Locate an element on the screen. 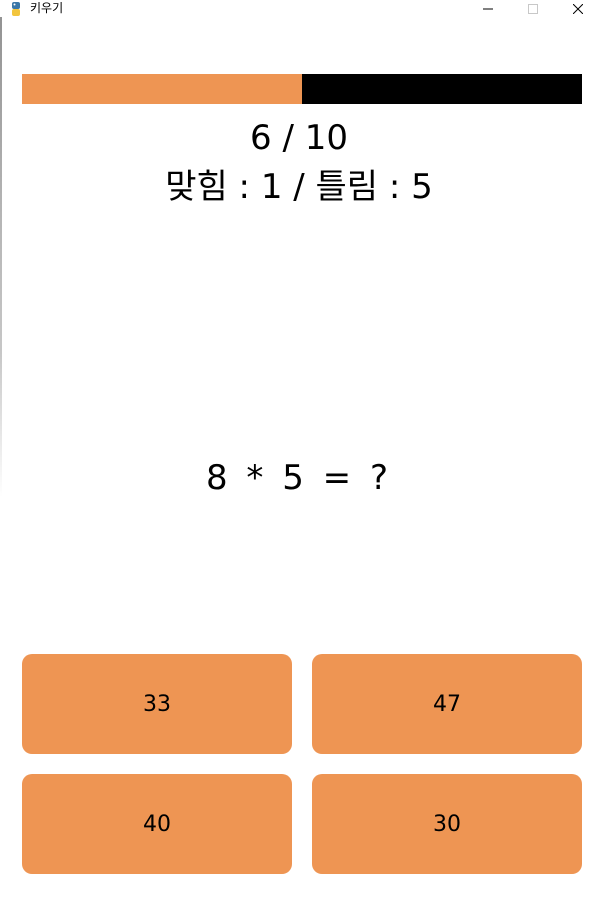  minimize-button is located at coordinates (488, 8).